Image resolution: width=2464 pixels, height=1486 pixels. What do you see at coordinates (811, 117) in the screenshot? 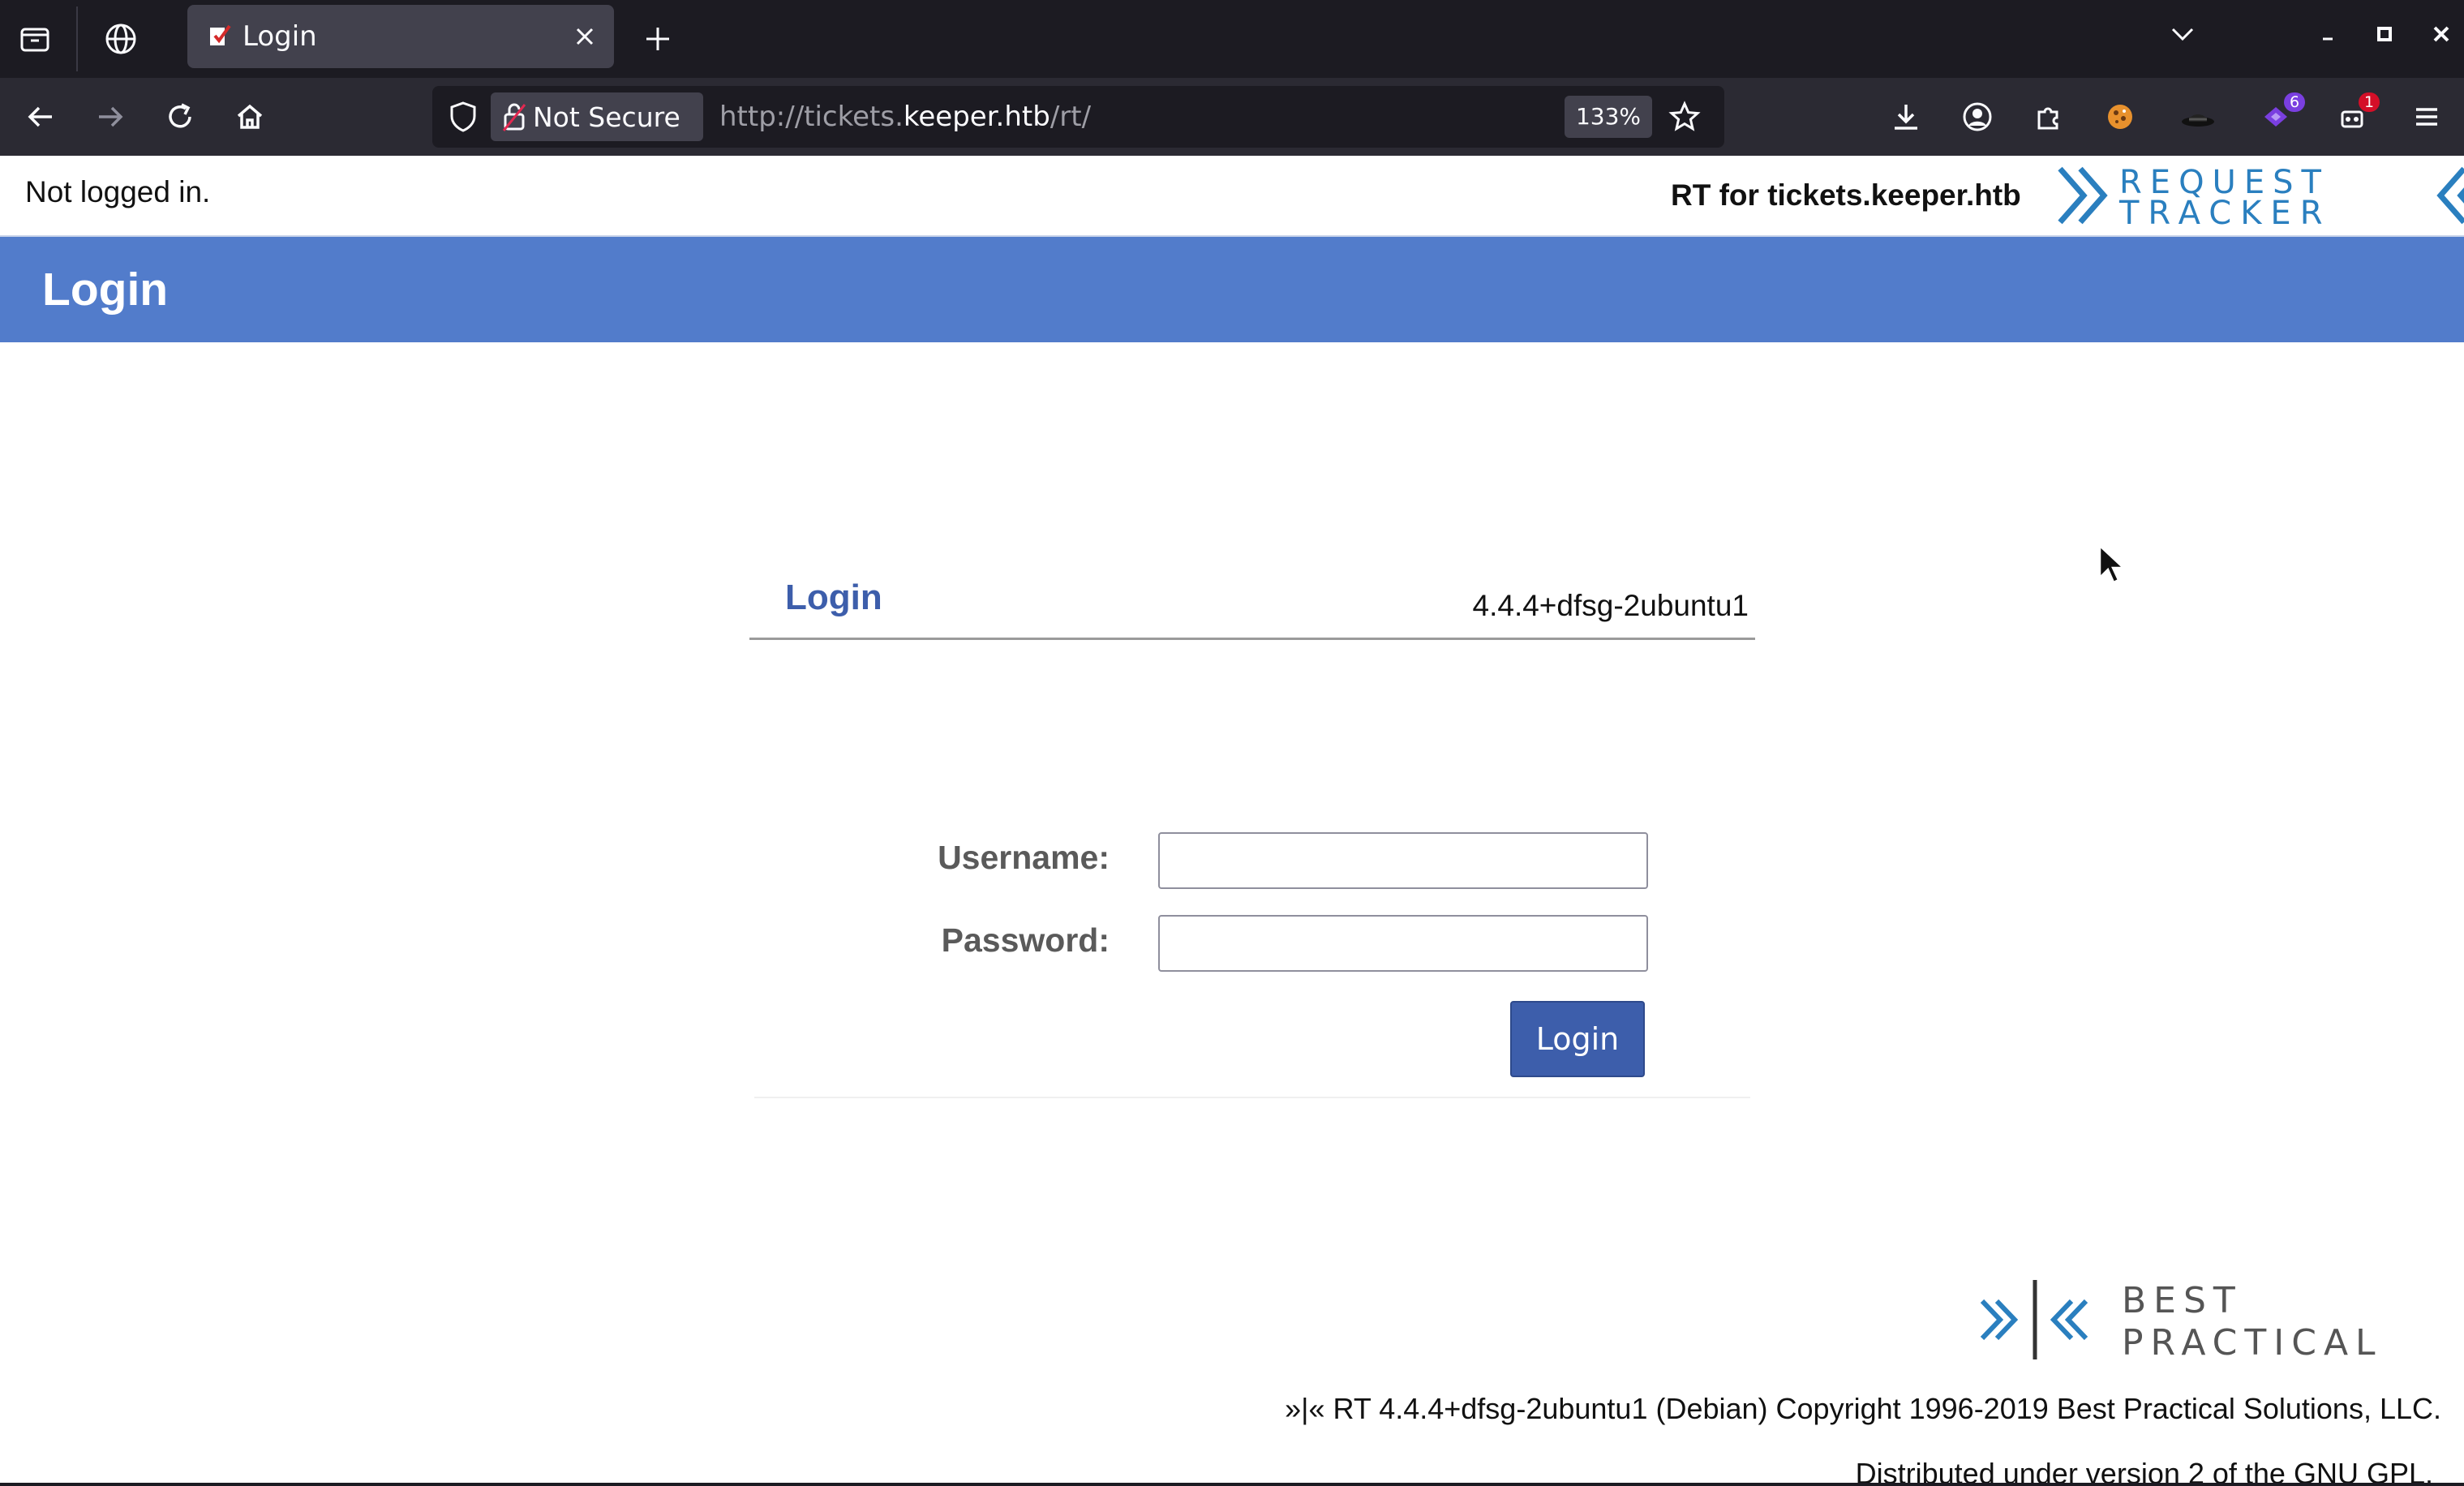
I see `url-prefix: http://tickets.` at bounding box center [811, 117].